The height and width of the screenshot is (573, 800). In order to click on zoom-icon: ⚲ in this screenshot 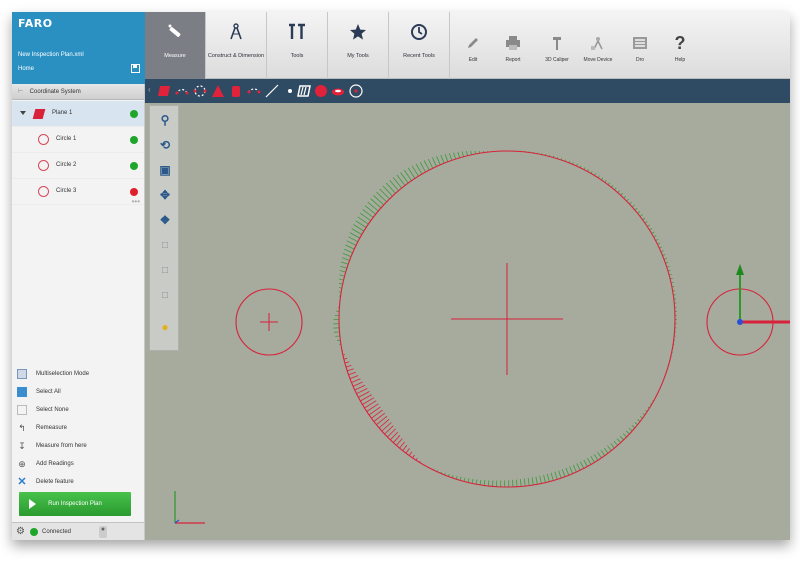, I will do `click(165, 120)`.